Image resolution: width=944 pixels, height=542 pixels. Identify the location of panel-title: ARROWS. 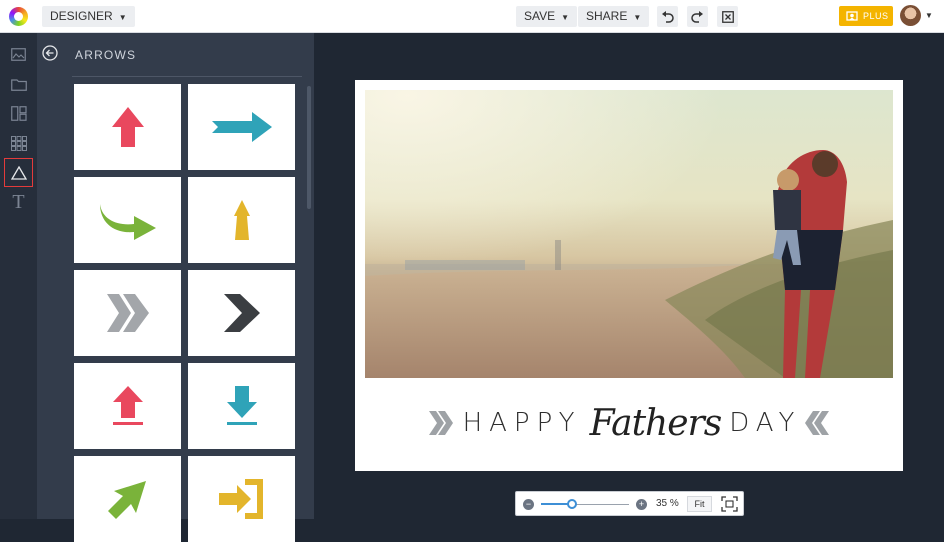
(106, 55).